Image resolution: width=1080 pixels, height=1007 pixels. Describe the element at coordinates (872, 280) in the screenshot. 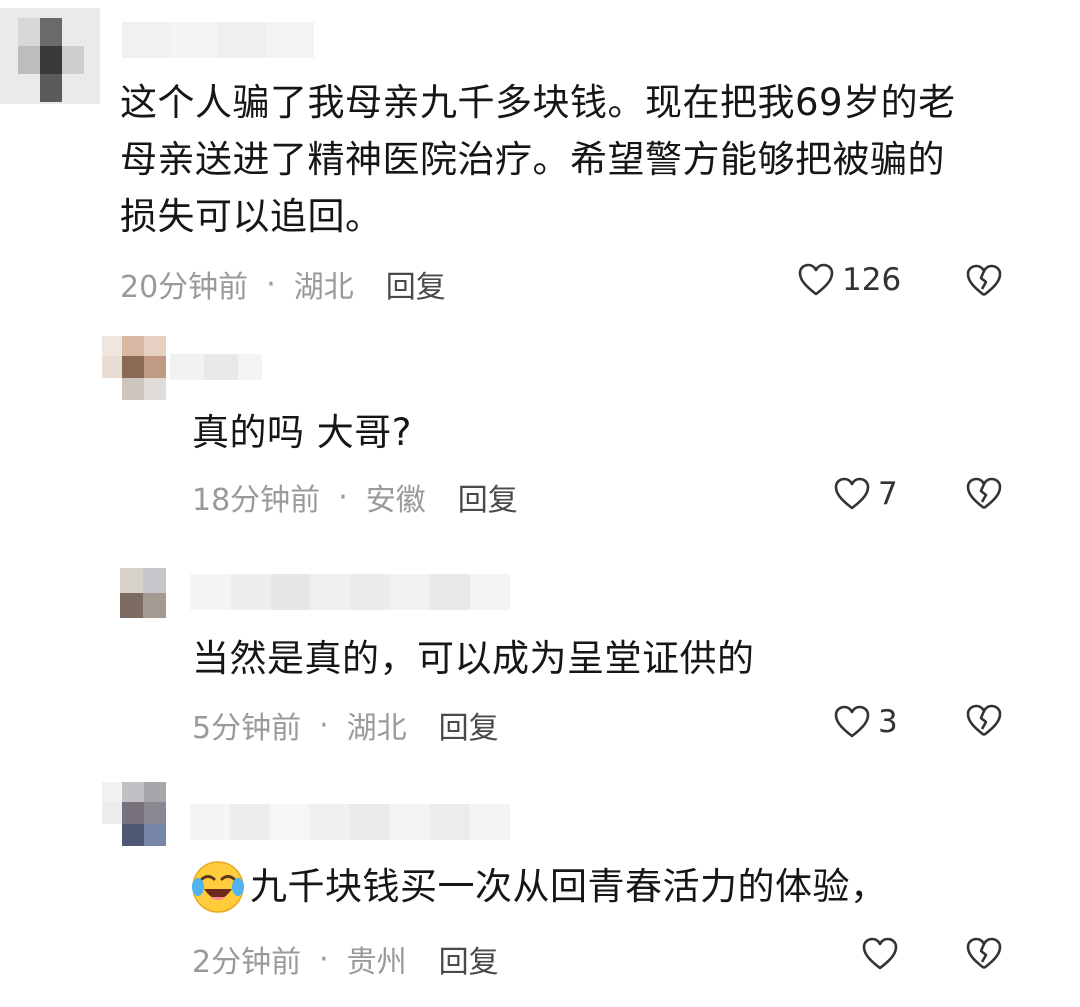

I see `like-count: 126` at that location.